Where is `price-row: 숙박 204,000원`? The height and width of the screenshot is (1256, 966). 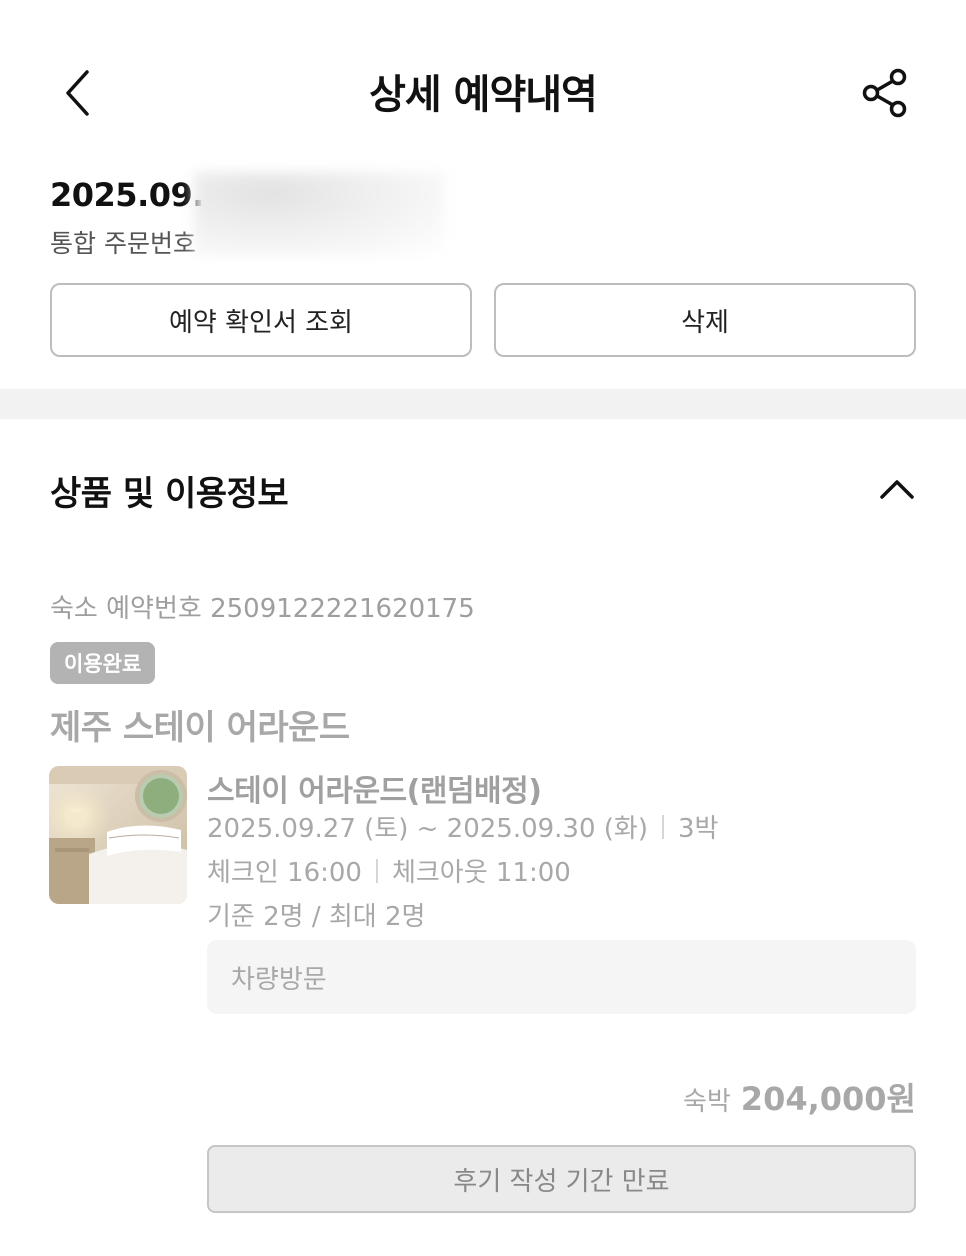 price-row: 숙박 204,000원 is located at coordinates (799, 1097).